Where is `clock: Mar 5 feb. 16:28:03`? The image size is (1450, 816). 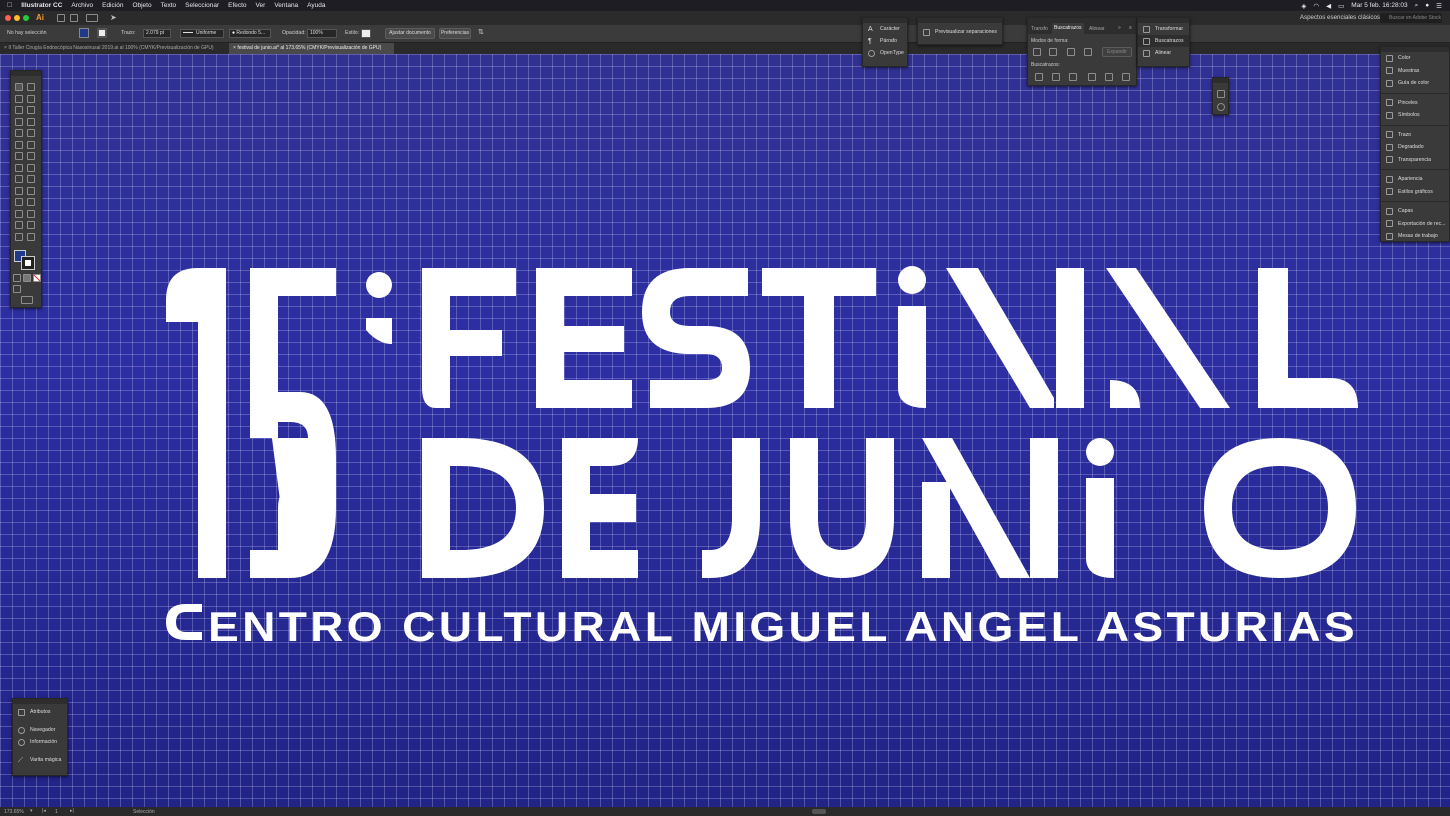
clock: Mar 5 feb. 16:28:03 is located at coordinates (1379, 5).